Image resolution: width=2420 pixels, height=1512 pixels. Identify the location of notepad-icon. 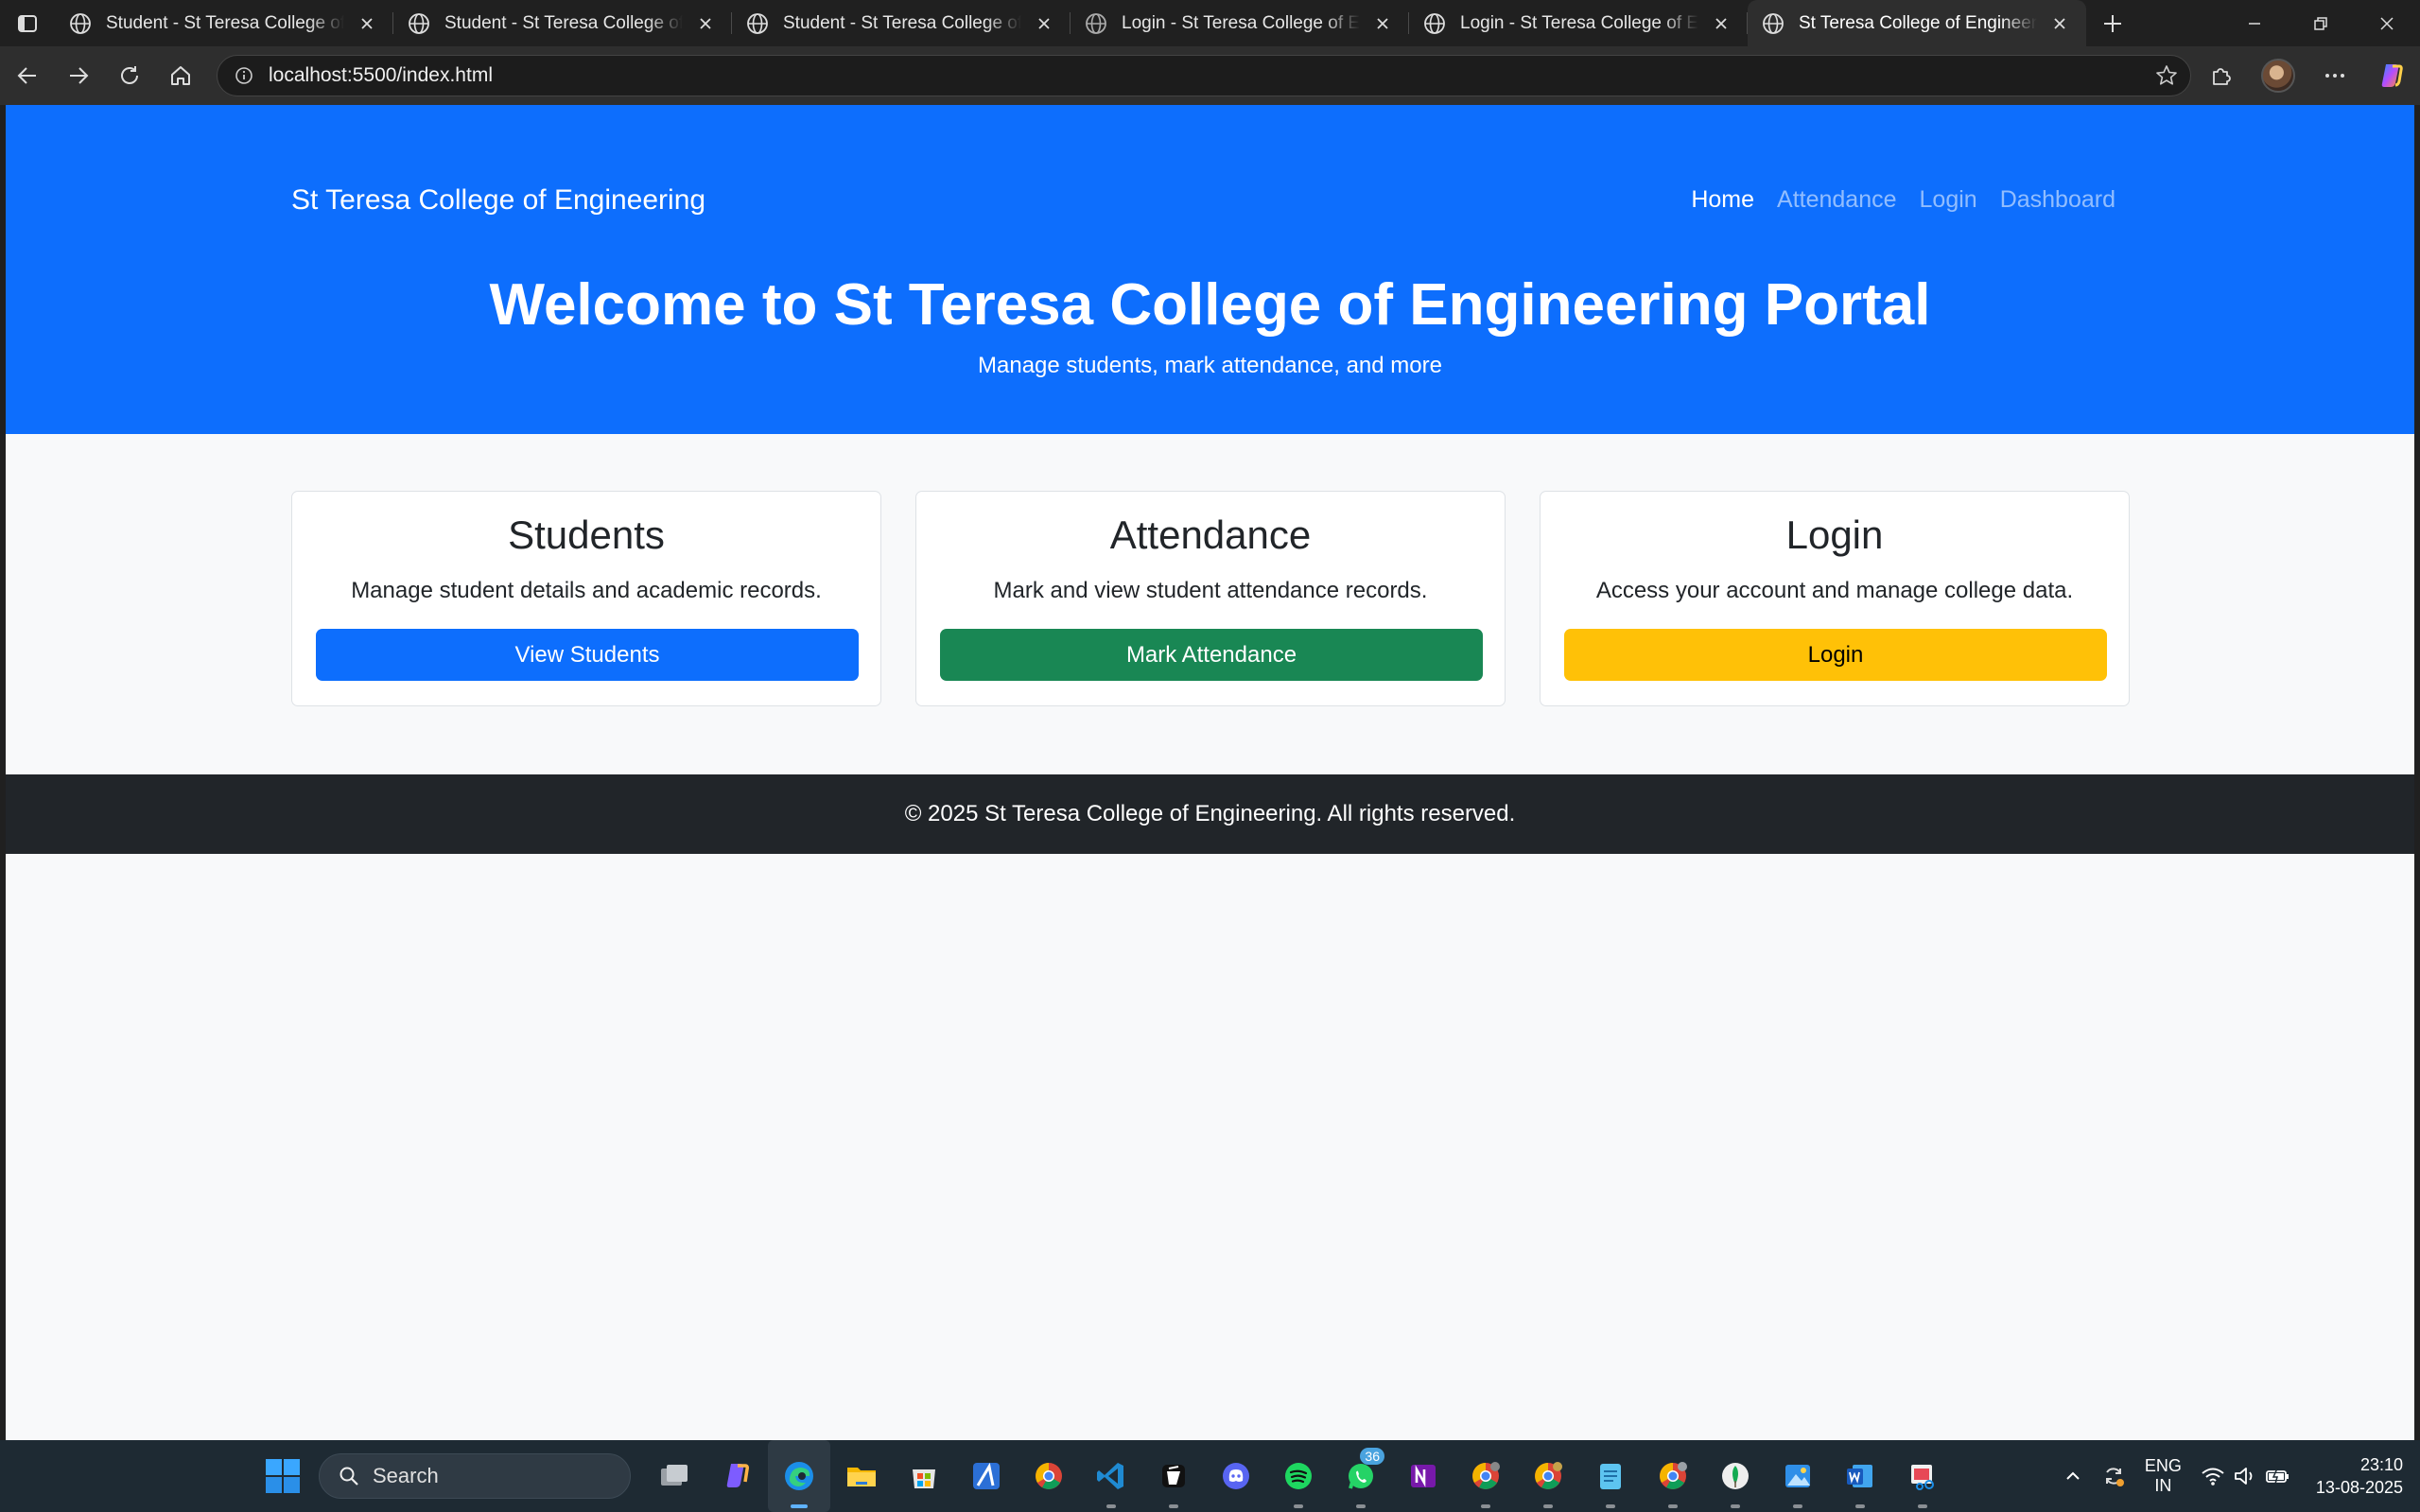
(1610, 1476).